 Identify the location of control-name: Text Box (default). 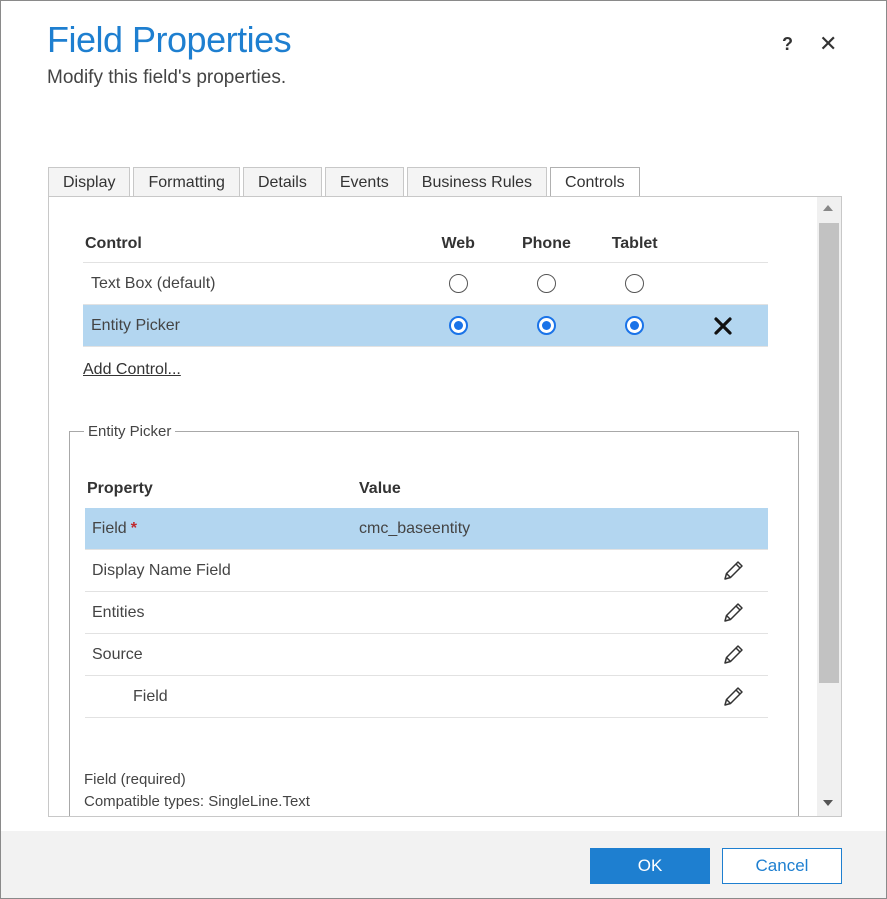
(153, 283).